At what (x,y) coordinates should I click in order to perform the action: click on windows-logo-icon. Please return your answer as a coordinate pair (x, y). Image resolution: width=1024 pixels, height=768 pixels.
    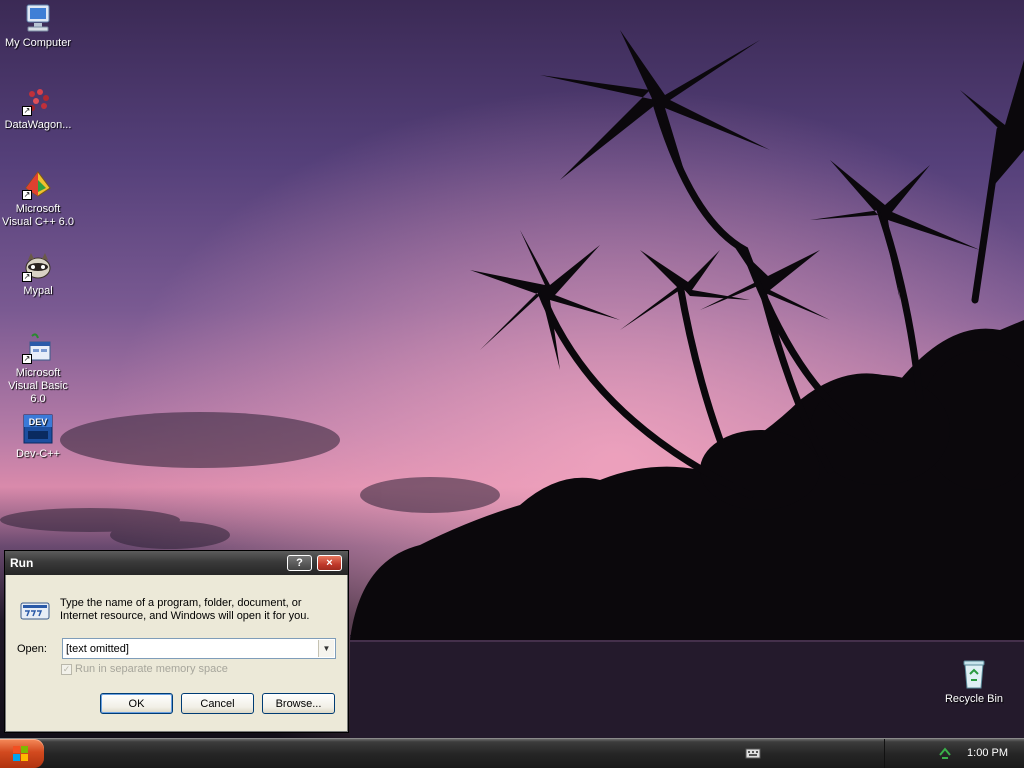
    Looking at the image, I should click on (20, 753).